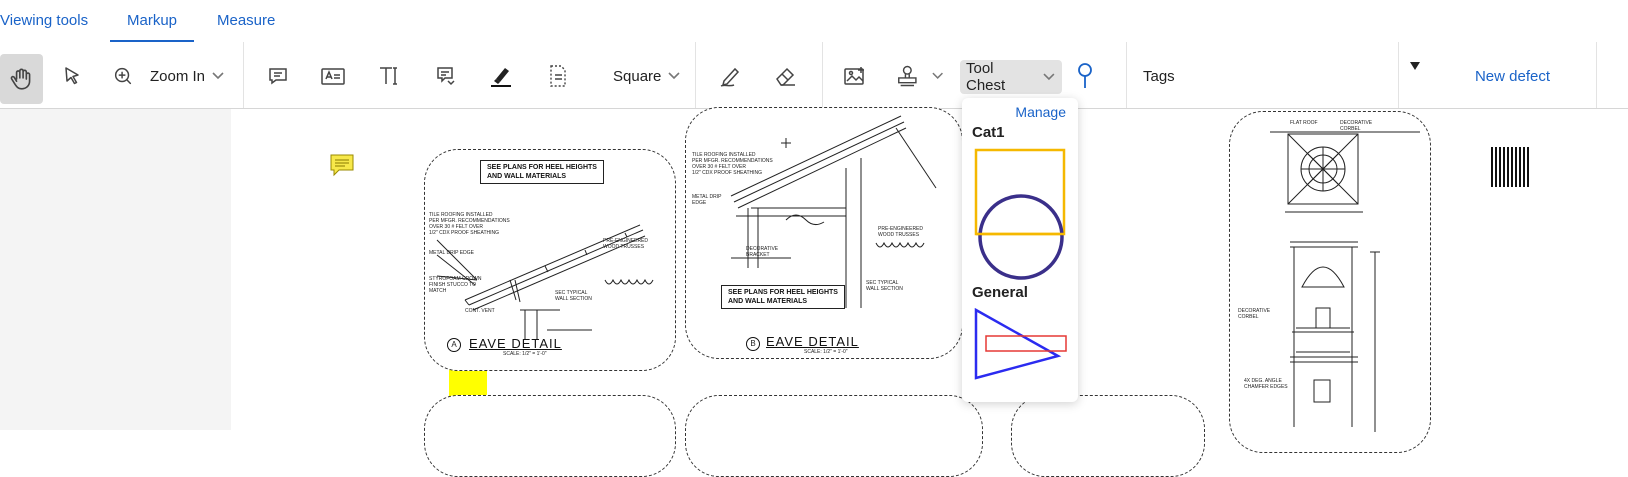  What do you see at coordinates (1000, 292) in the screenshot?
I see `tool-category-general: General` at bounding box center [1000, 292].